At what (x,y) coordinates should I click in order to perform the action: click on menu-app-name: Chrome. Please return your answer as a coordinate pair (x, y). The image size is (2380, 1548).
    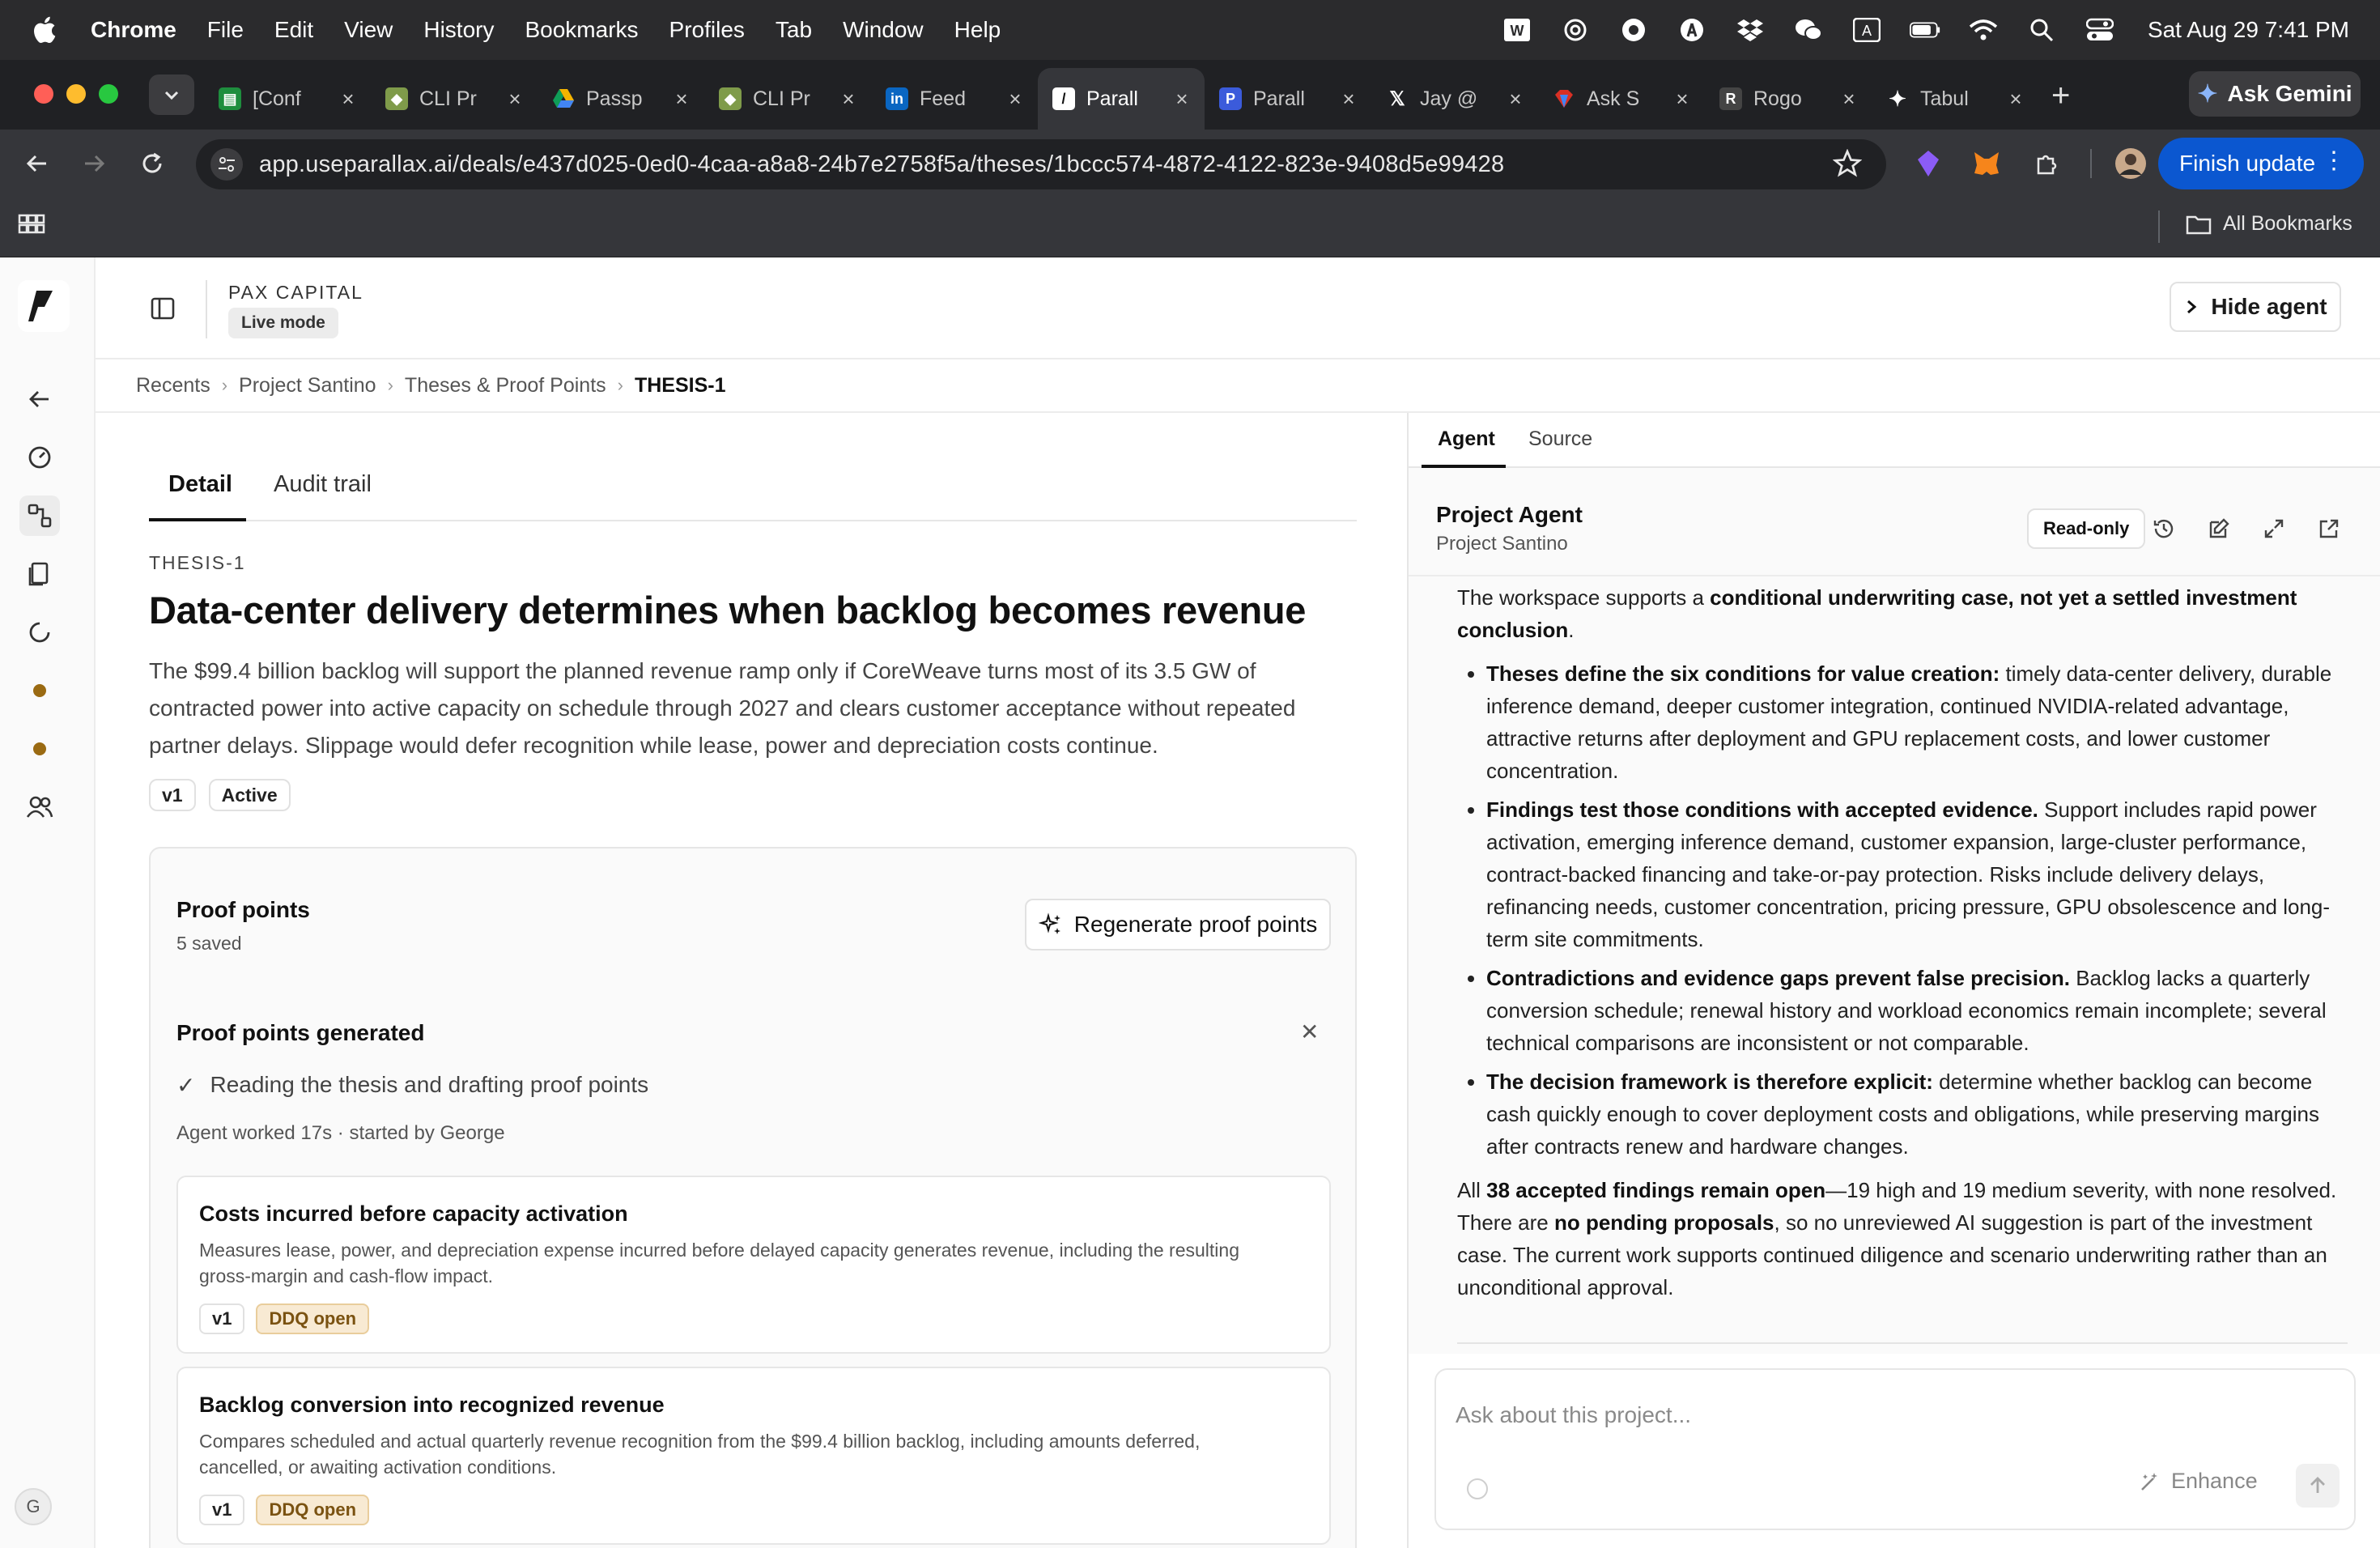
    Looking at the image, I should click on (133, 30).